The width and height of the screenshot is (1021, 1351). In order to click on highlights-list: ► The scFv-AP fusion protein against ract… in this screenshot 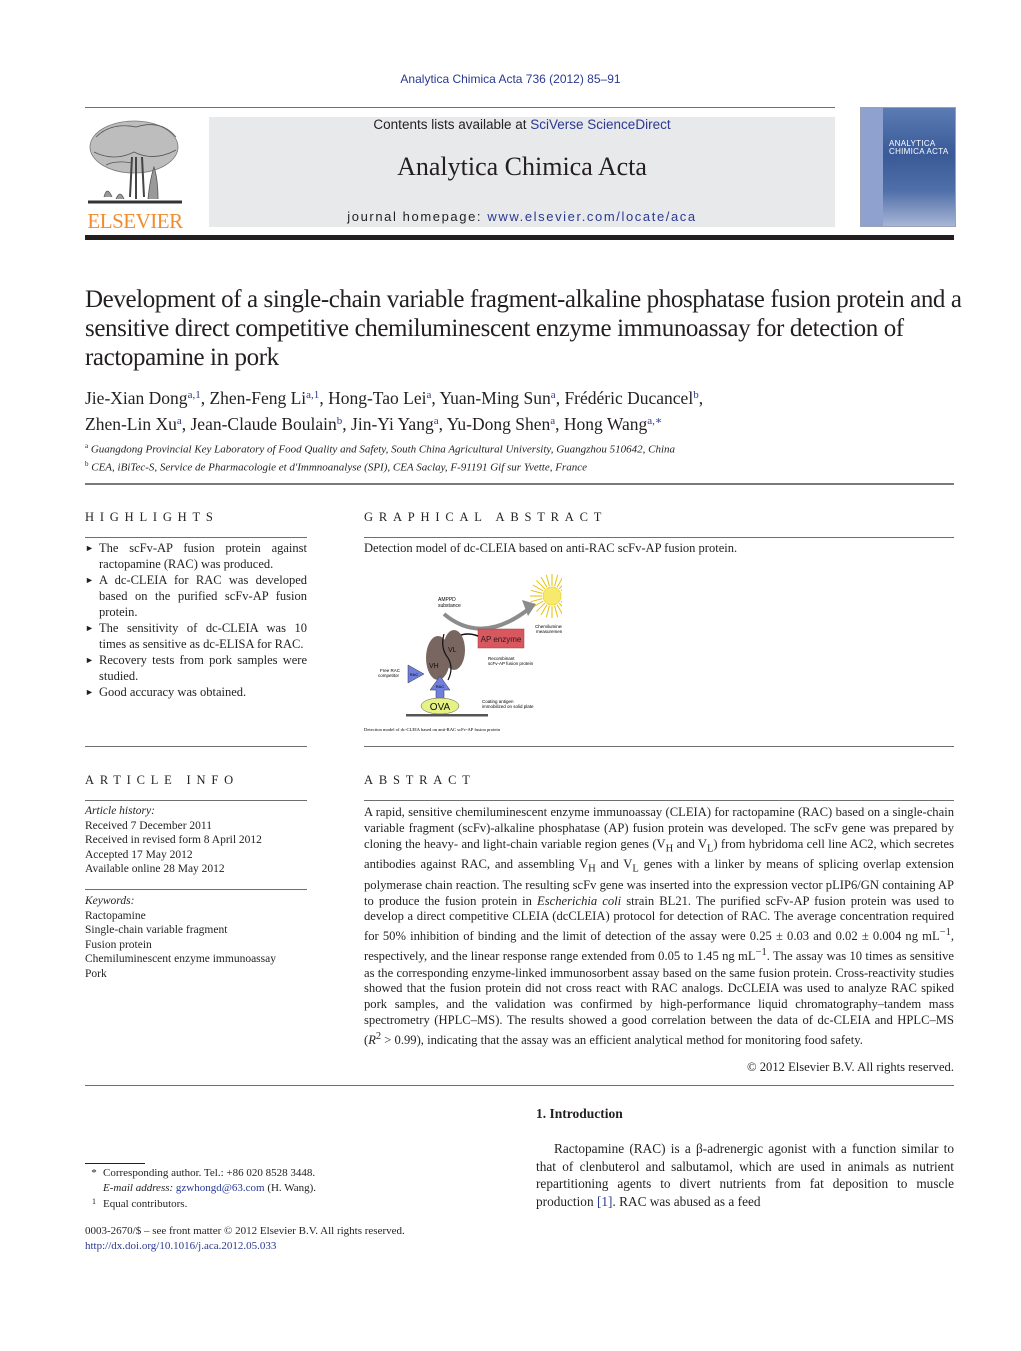, I will do `click(196, 620)`.